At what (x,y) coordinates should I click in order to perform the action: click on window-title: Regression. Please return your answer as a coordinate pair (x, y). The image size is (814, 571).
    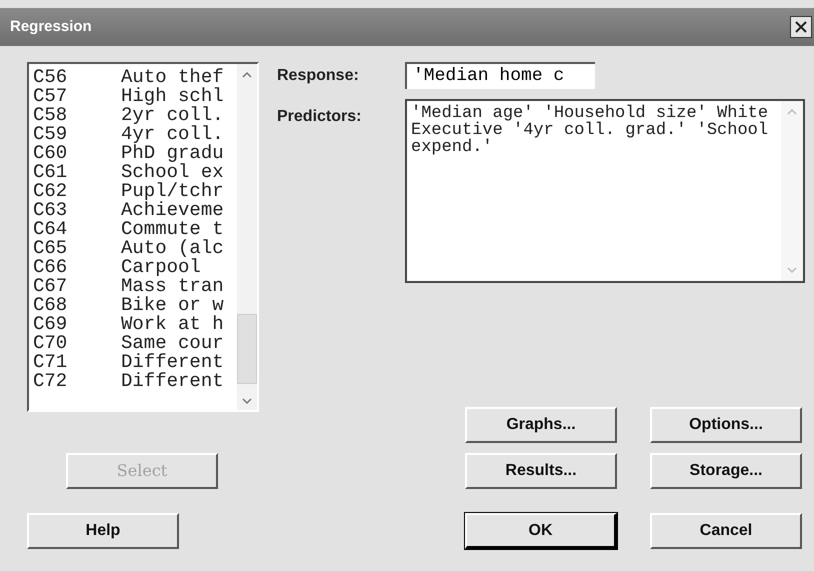
    Looking at the image, I should click on (51, 26).